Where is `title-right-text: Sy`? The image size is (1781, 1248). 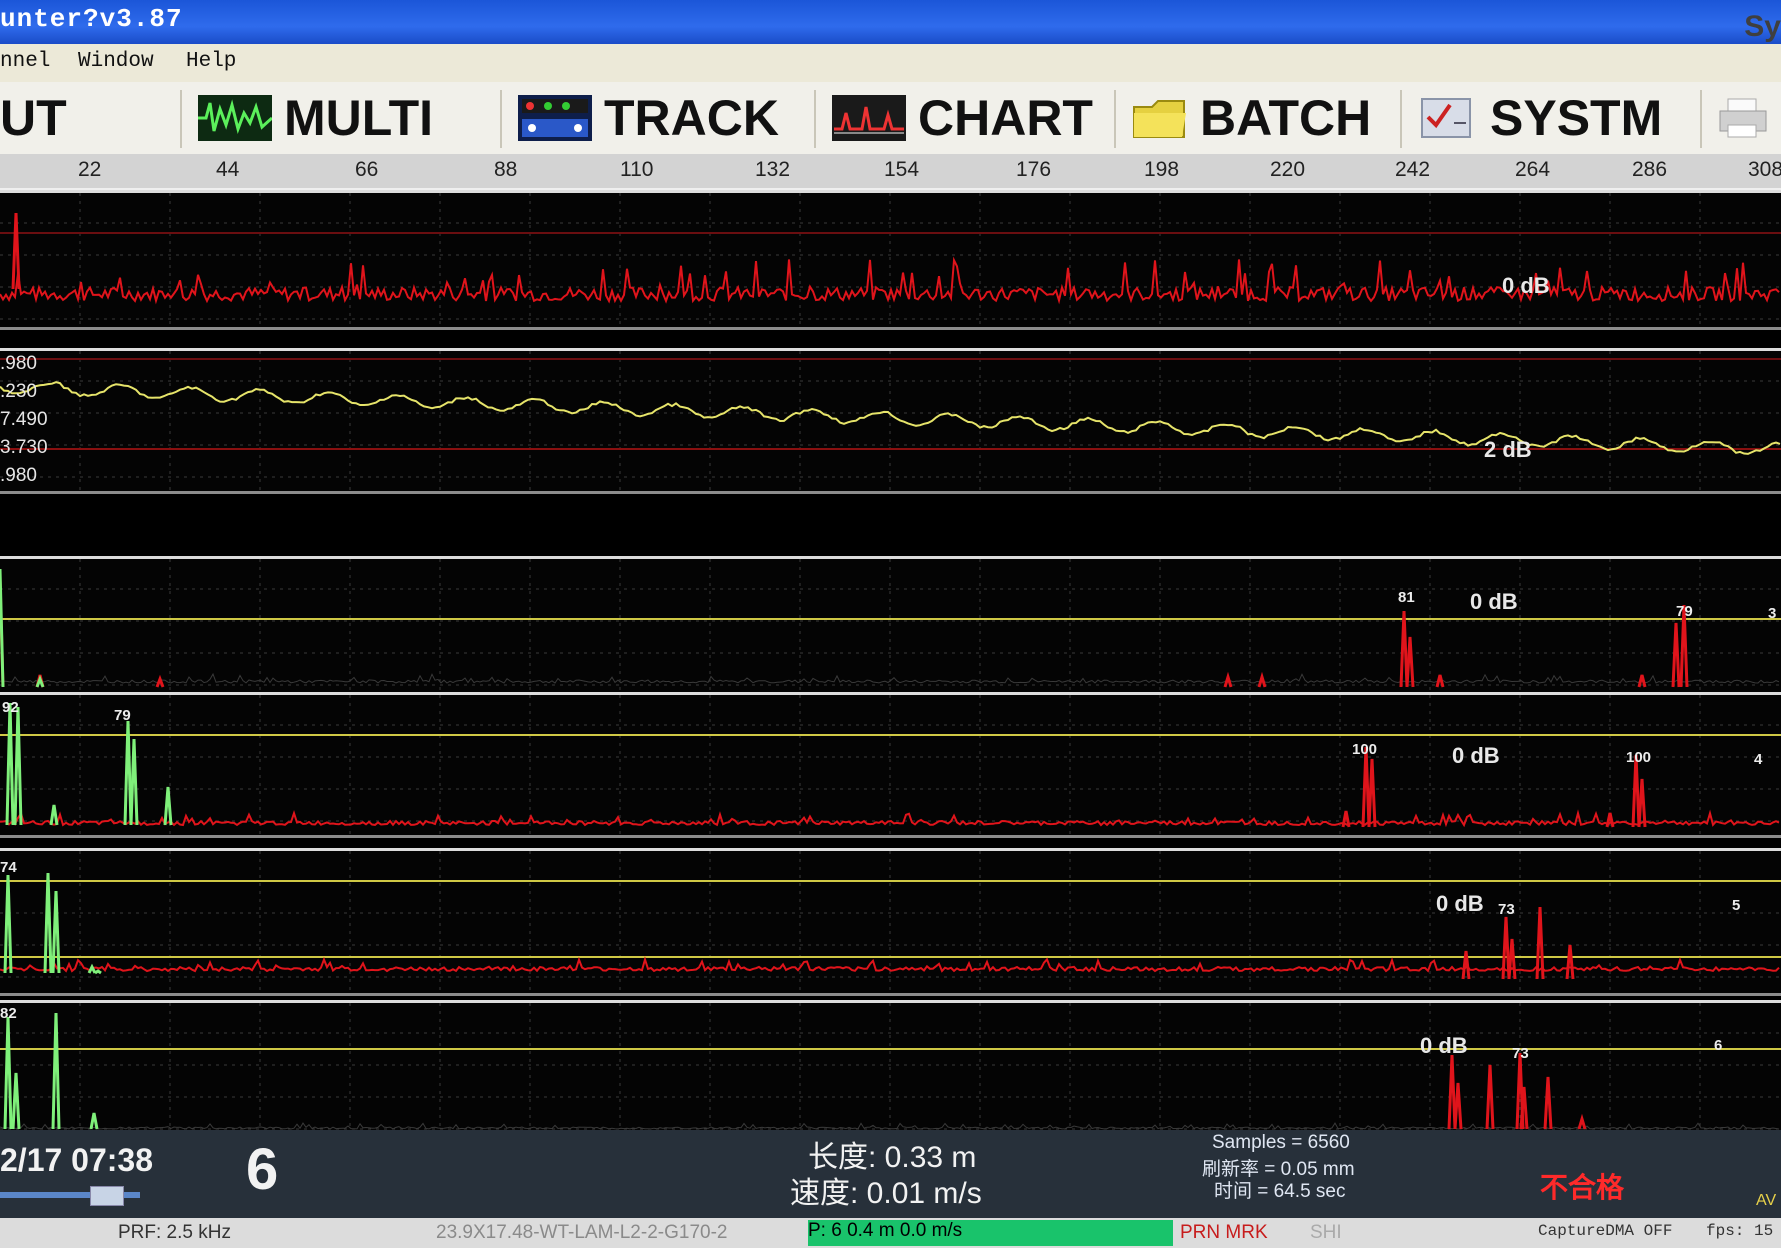
title-right-text: Sy is located at coordinates (1762, 26).